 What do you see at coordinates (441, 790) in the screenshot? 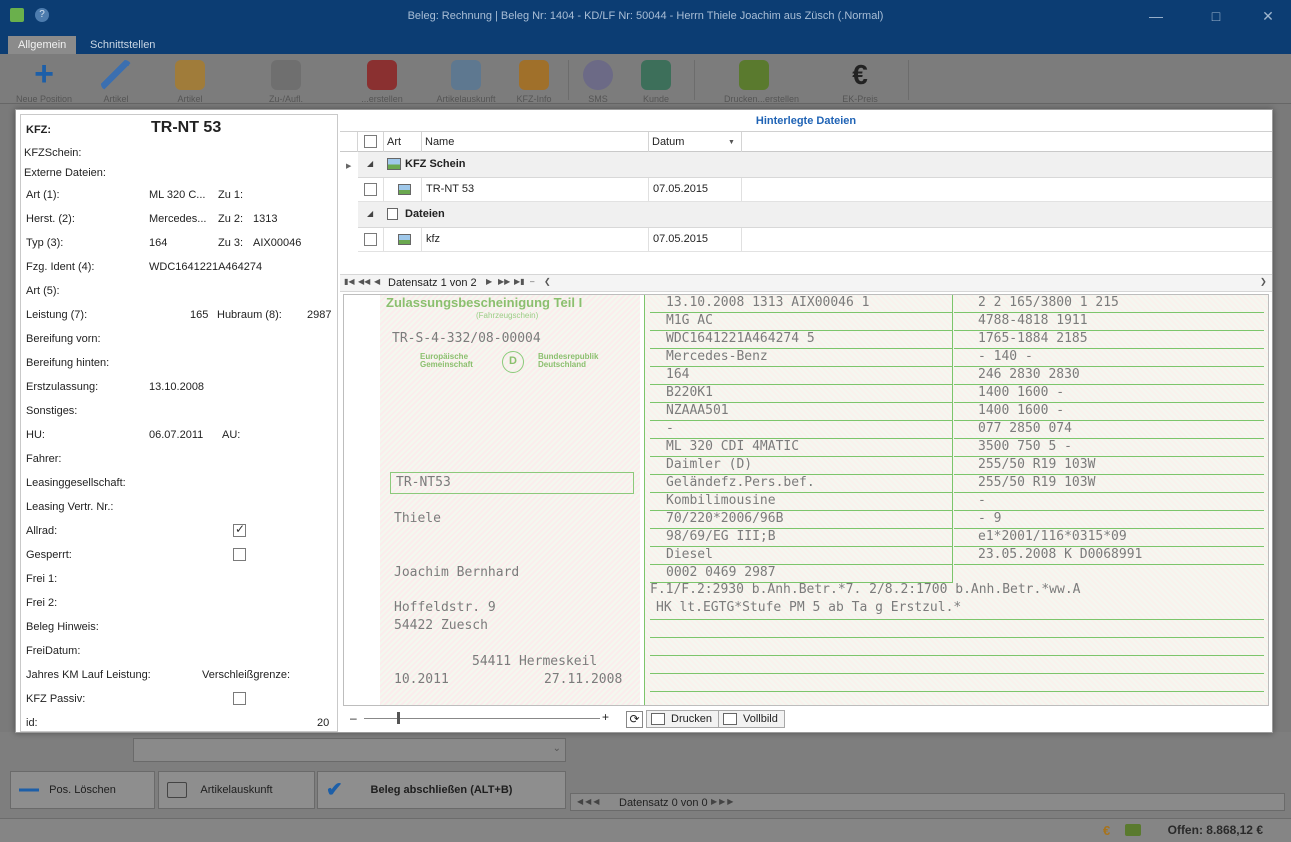
I see `finish-document-button: ✔ Beleg abschließen (ALT+B)` at bounding box center [441, 790].